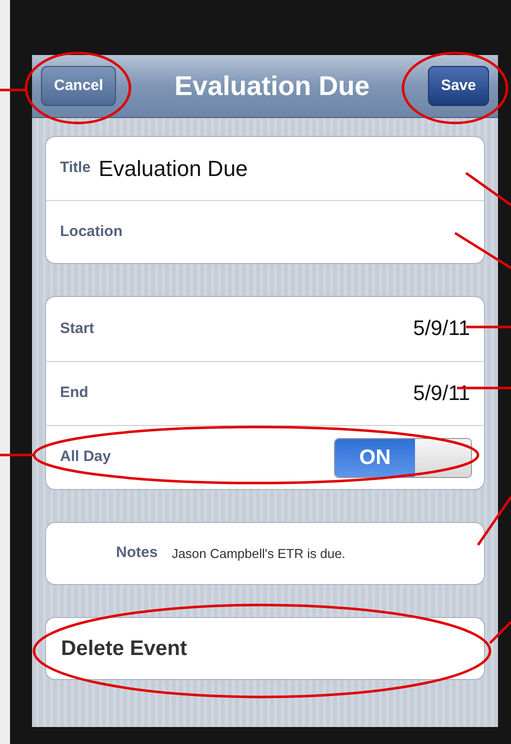 The image size is (511, 744). I want to click on all-day-switch: ON, so click(403, 458).